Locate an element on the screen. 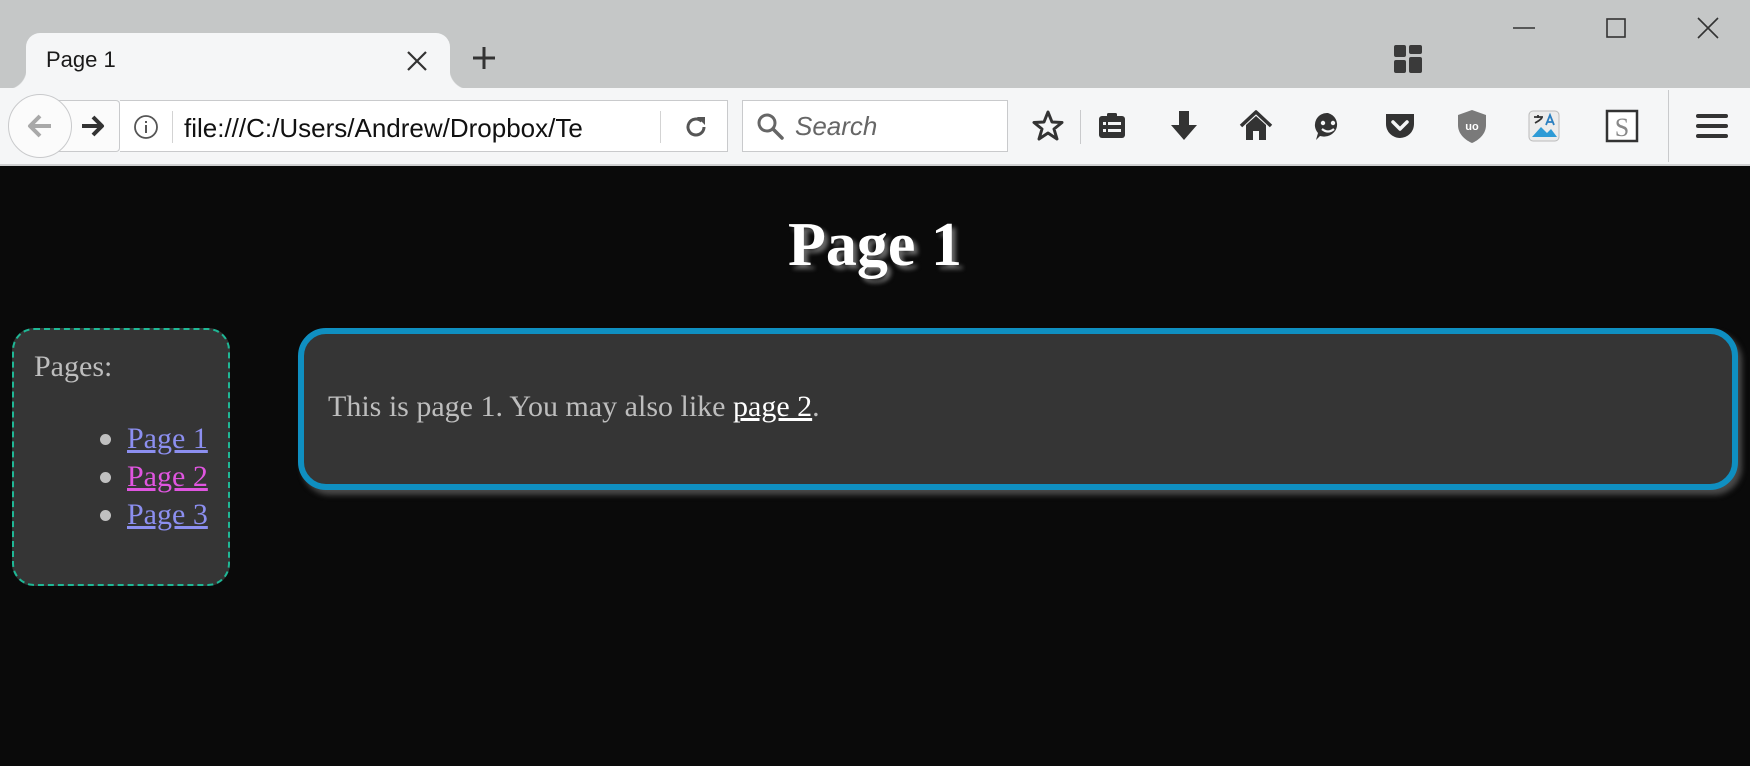 The image size is (1750, 766). home-button is located at coordinates (1256, 126).